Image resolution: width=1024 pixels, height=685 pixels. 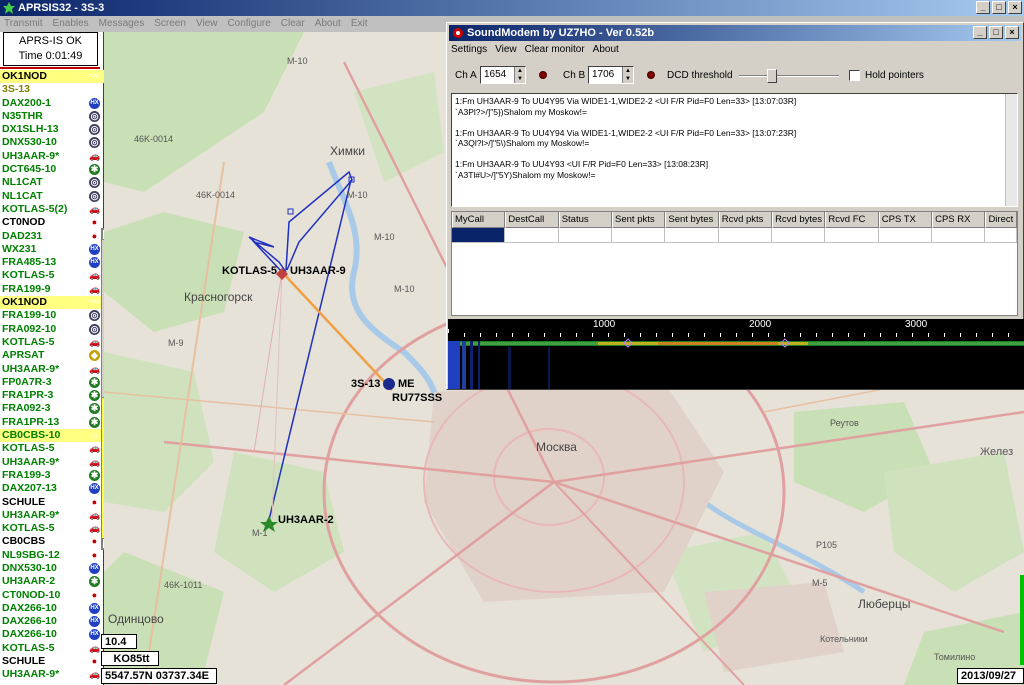 I want to click on station-list-item: NL9SBG-12 ●, so click(x=52, y=555).